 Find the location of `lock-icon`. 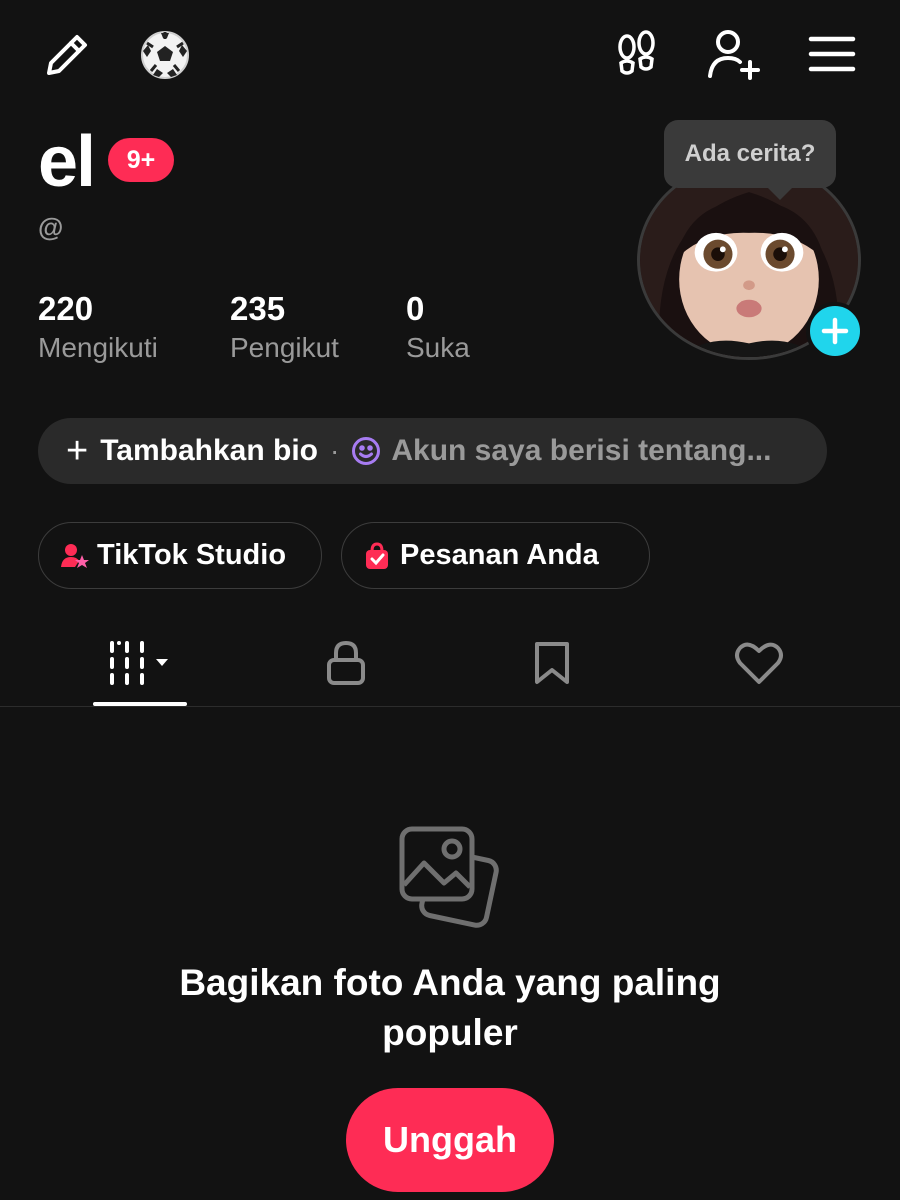

lock-icon is located at coordinates (346, 662).